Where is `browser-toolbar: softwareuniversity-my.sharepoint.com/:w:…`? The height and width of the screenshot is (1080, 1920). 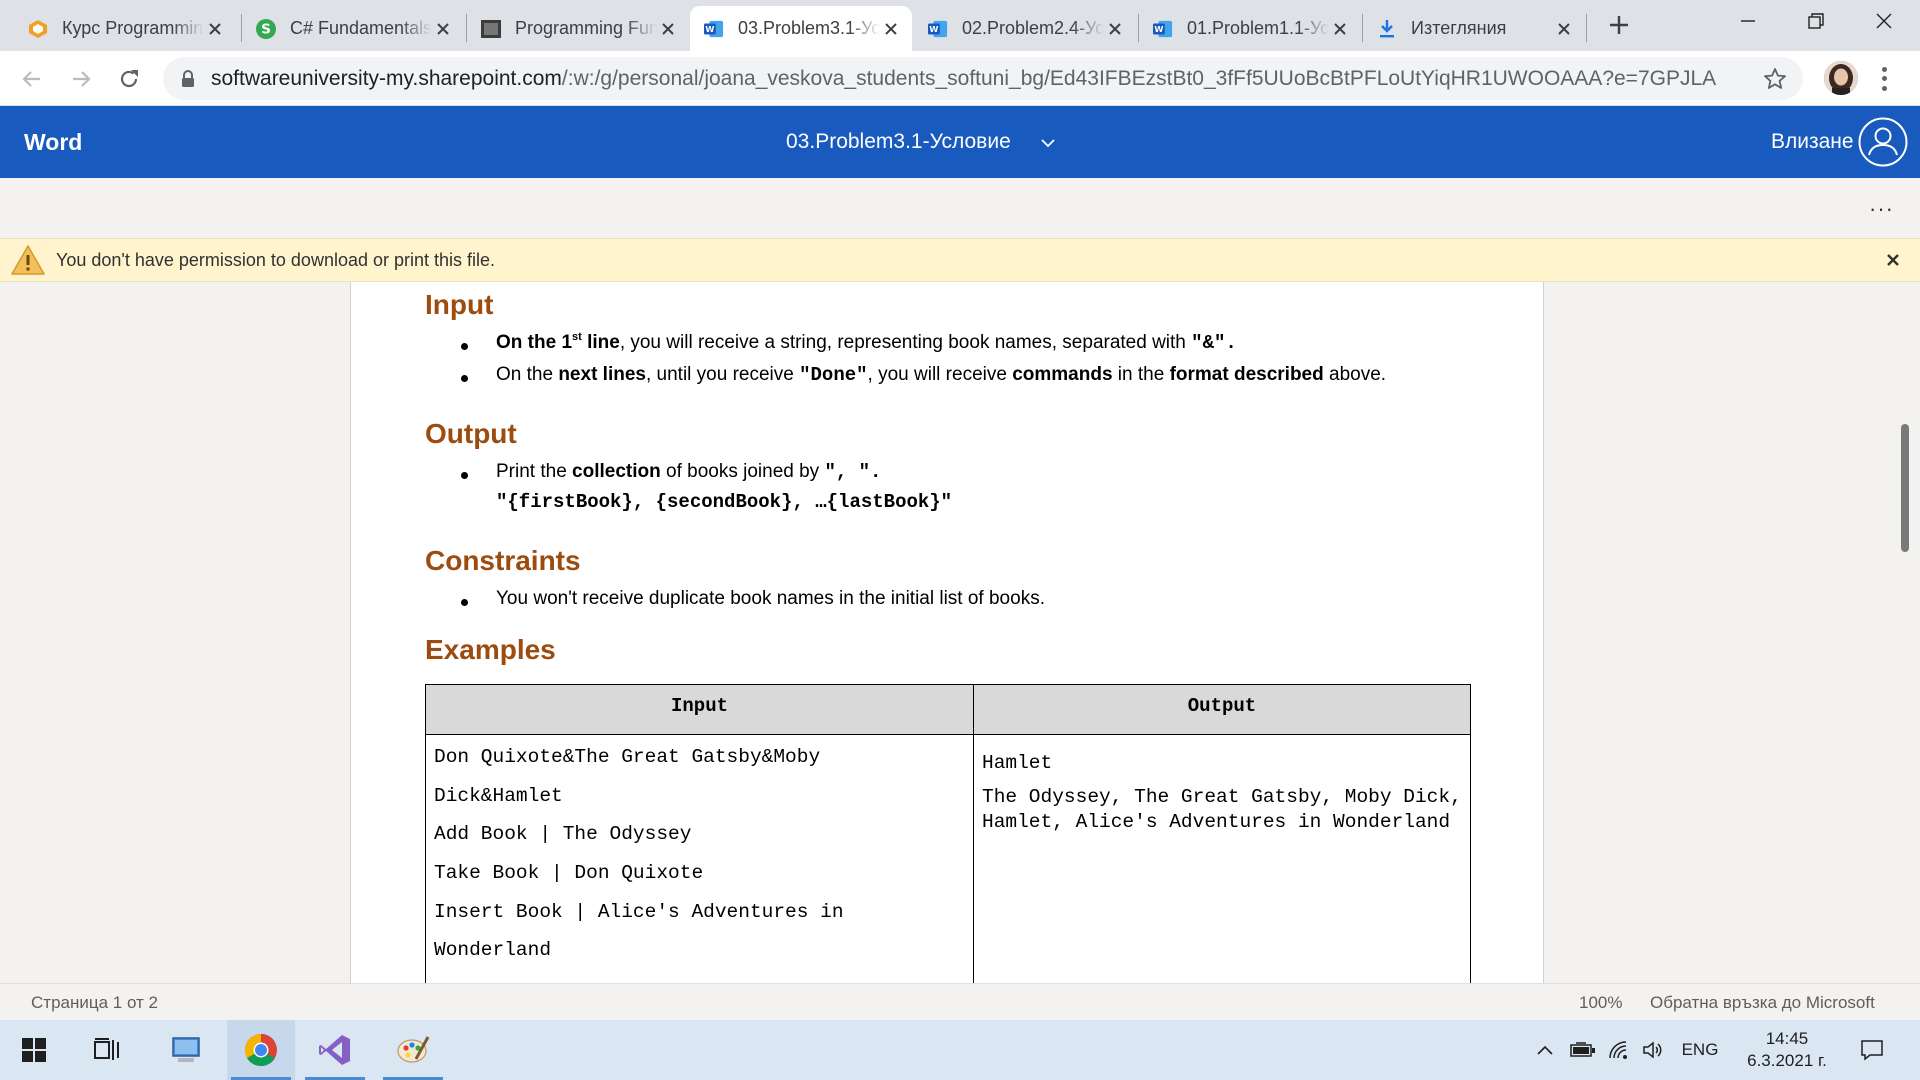 browser-toolbar: softwareuniversity-my.sharepoint.com/:w:… is located at coordinates (960, 78).